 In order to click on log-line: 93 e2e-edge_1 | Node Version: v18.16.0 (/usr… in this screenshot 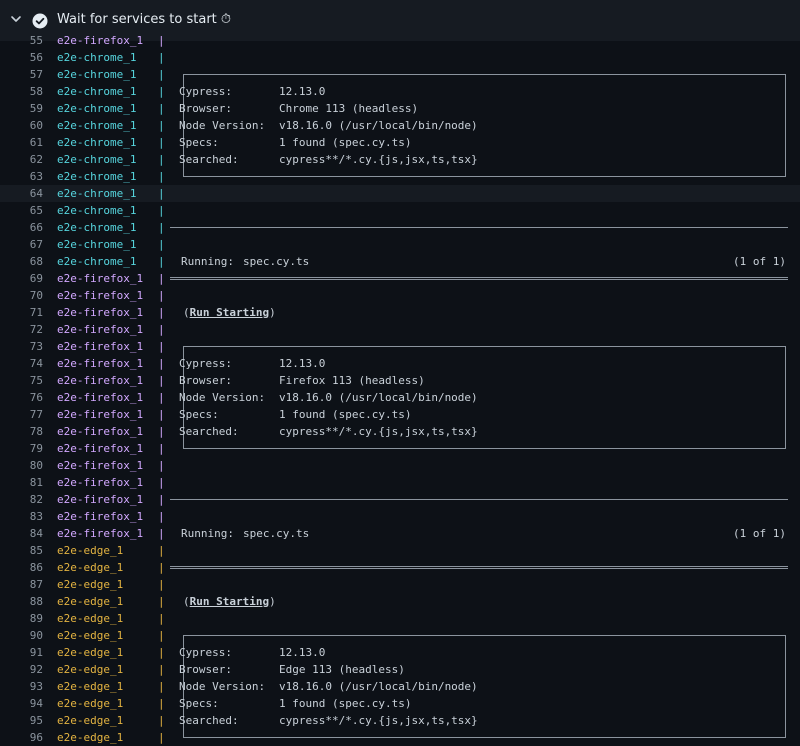, I will do `click(400, 686)`.